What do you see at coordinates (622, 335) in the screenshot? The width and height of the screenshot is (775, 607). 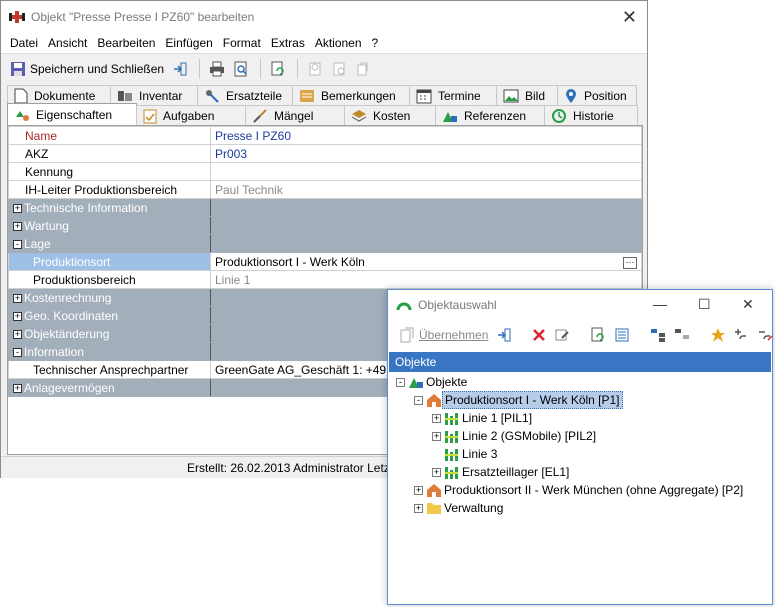 I see `list-button` at bounding box center [622, 335].